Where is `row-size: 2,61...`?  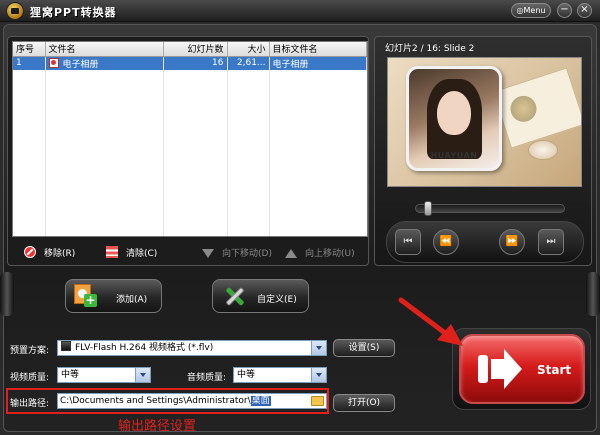 row-size: 2,61... is located at coordinates (248, 63).